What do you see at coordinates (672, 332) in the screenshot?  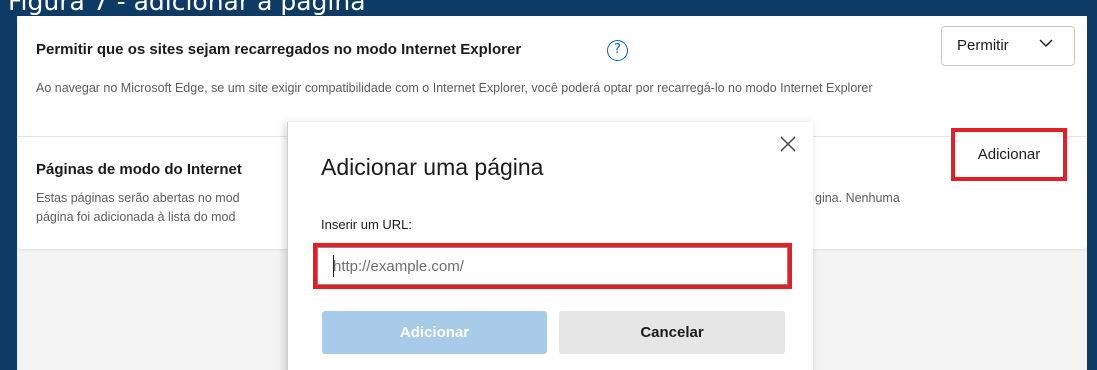 I see `dialog-cancel-button: Cancelar` at bounding box center [672, 332].